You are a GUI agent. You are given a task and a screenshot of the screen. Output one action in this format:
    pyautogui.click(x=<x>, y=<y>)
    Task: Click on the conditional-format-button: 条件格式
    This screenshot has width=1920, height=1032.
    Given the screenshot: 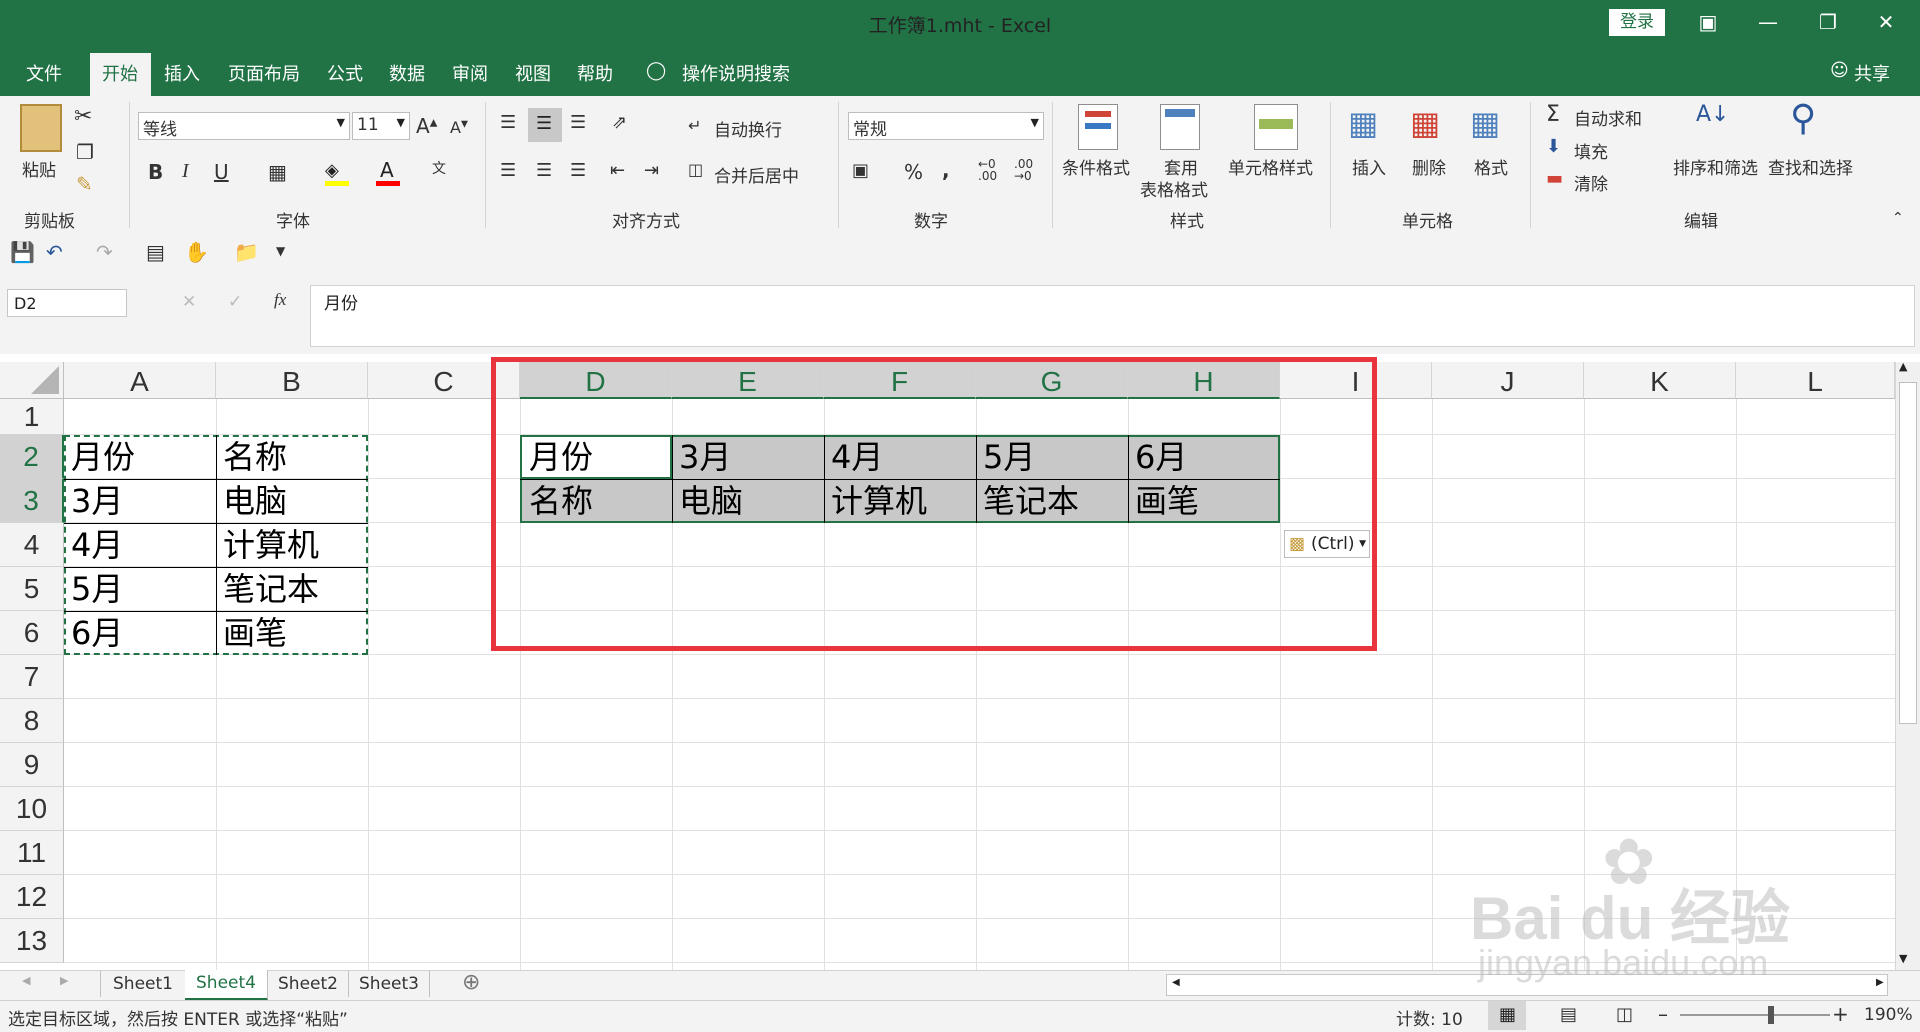 What is the action you would take?
    pyautogui.click(x=1096, y=166)
    